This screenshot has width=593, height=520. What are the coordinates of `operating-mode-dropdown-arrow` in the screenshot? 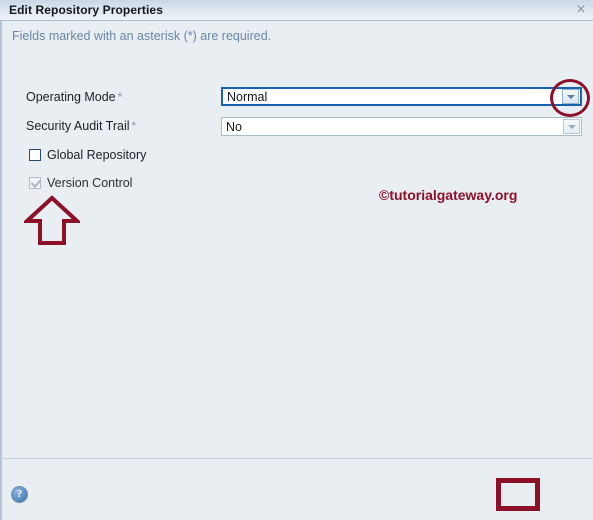 It's located at (570, 96).